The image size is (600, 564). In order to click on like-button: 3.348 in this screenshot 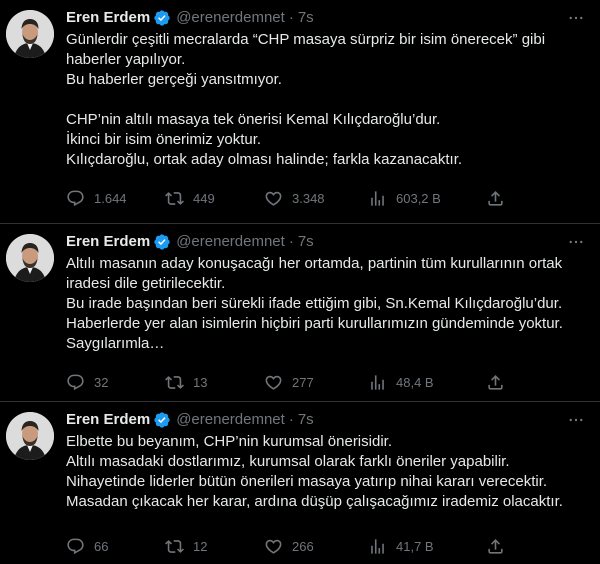, I will do `click(294, 198)`.